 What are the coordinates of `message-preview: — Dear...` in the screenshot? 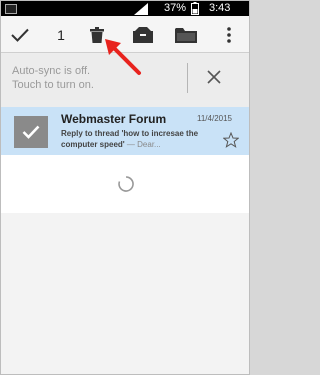 It's located at (142, 144).